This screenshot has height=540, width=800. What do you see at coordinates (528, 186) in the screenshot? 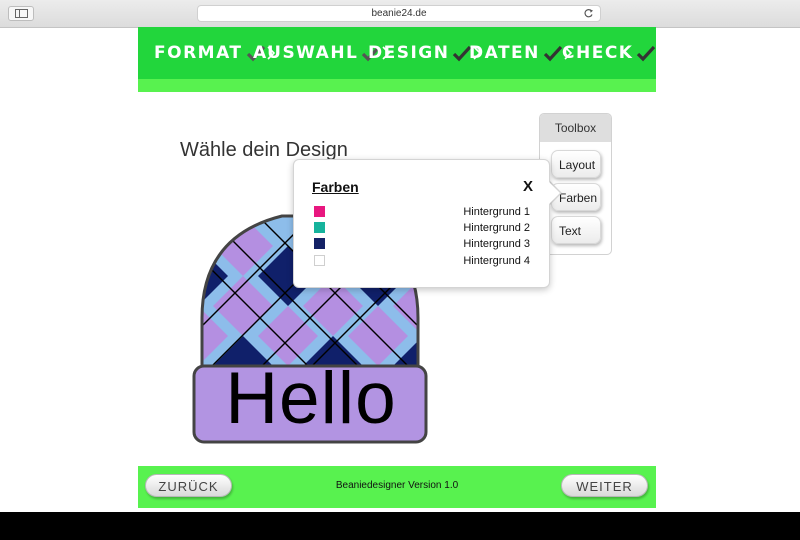
I see `close-icon: X` at bounding box center [528, 186].